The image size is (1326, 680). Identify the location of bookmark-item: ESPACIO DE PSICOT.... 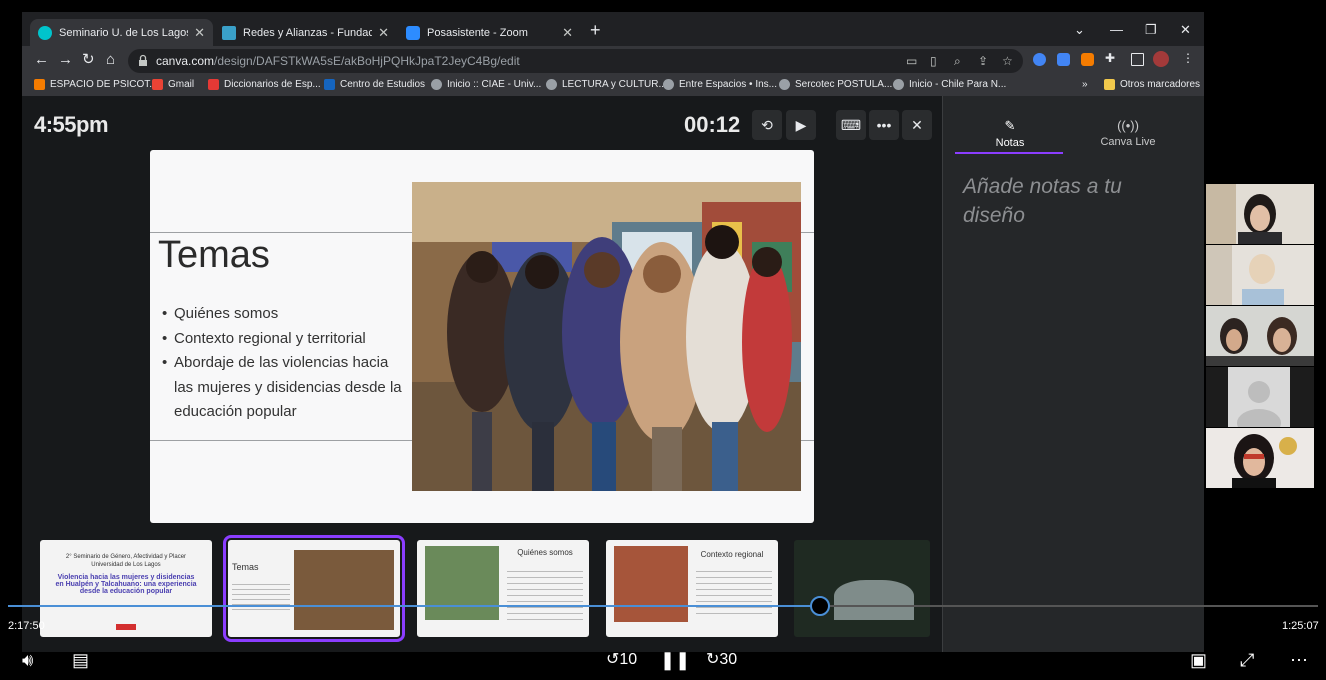
(96, 84).